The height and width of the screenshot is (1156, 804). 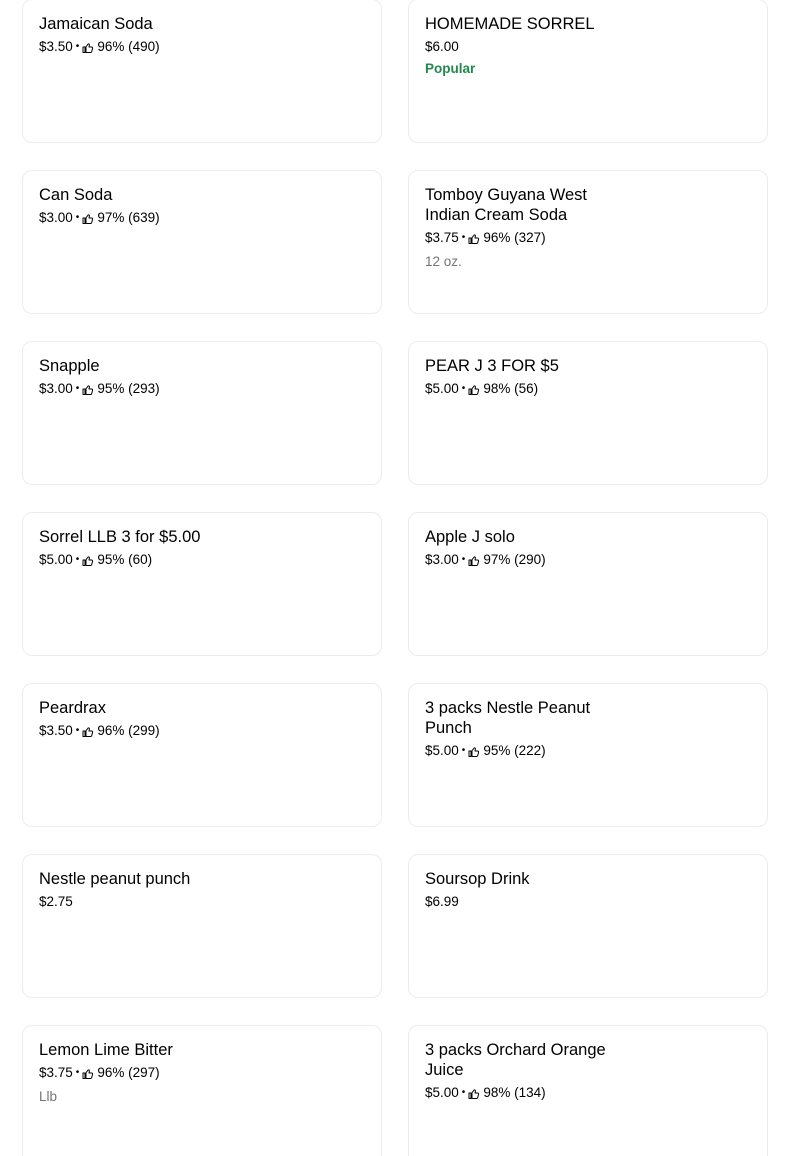 I want to click on menu-item-name: Soursop Drink, so click(x=477, y=879).